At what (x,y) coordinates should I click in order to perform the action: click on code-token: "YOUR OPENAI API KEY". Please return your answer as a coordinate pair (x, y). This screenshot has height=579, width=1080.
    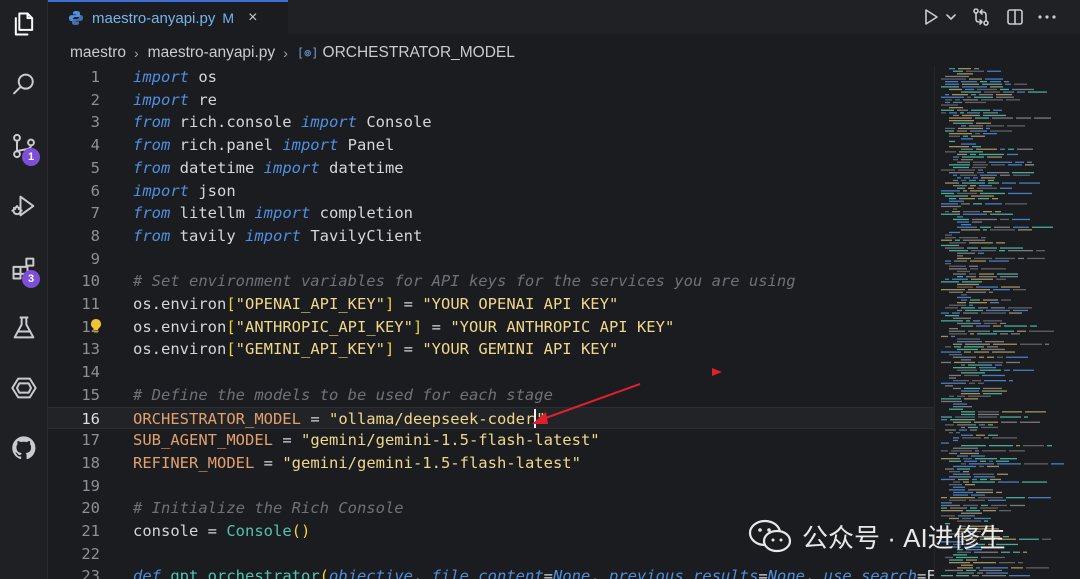
    Looking at the image, I should click on (520, 304).